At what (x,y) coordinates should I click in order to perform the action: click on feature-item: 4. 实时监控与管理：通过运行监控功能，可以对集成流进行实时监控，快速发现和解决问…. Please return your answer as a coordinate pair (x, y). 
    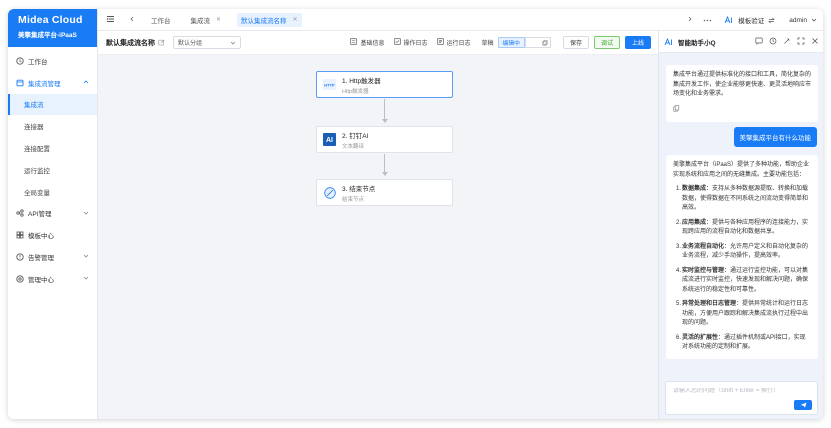
    Looking at the image, I should click on (742, 281).